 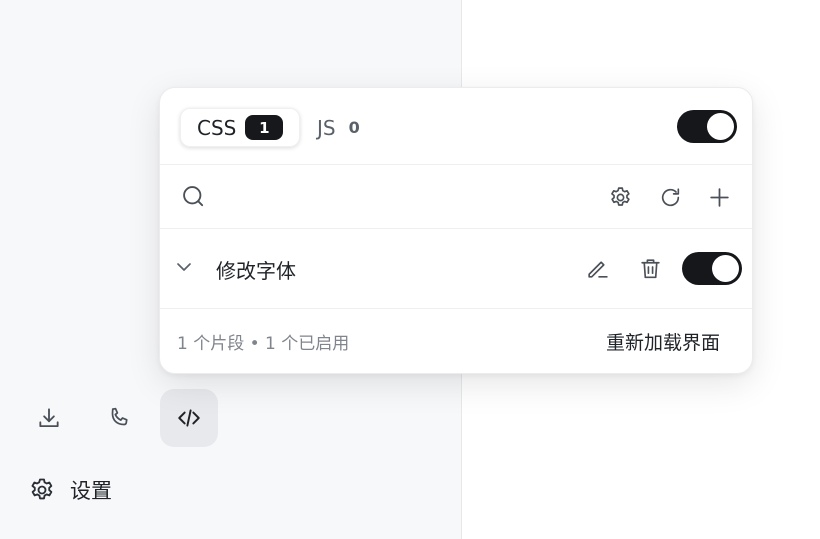 I want to click on trash-icon, so click(x=650, y=268).